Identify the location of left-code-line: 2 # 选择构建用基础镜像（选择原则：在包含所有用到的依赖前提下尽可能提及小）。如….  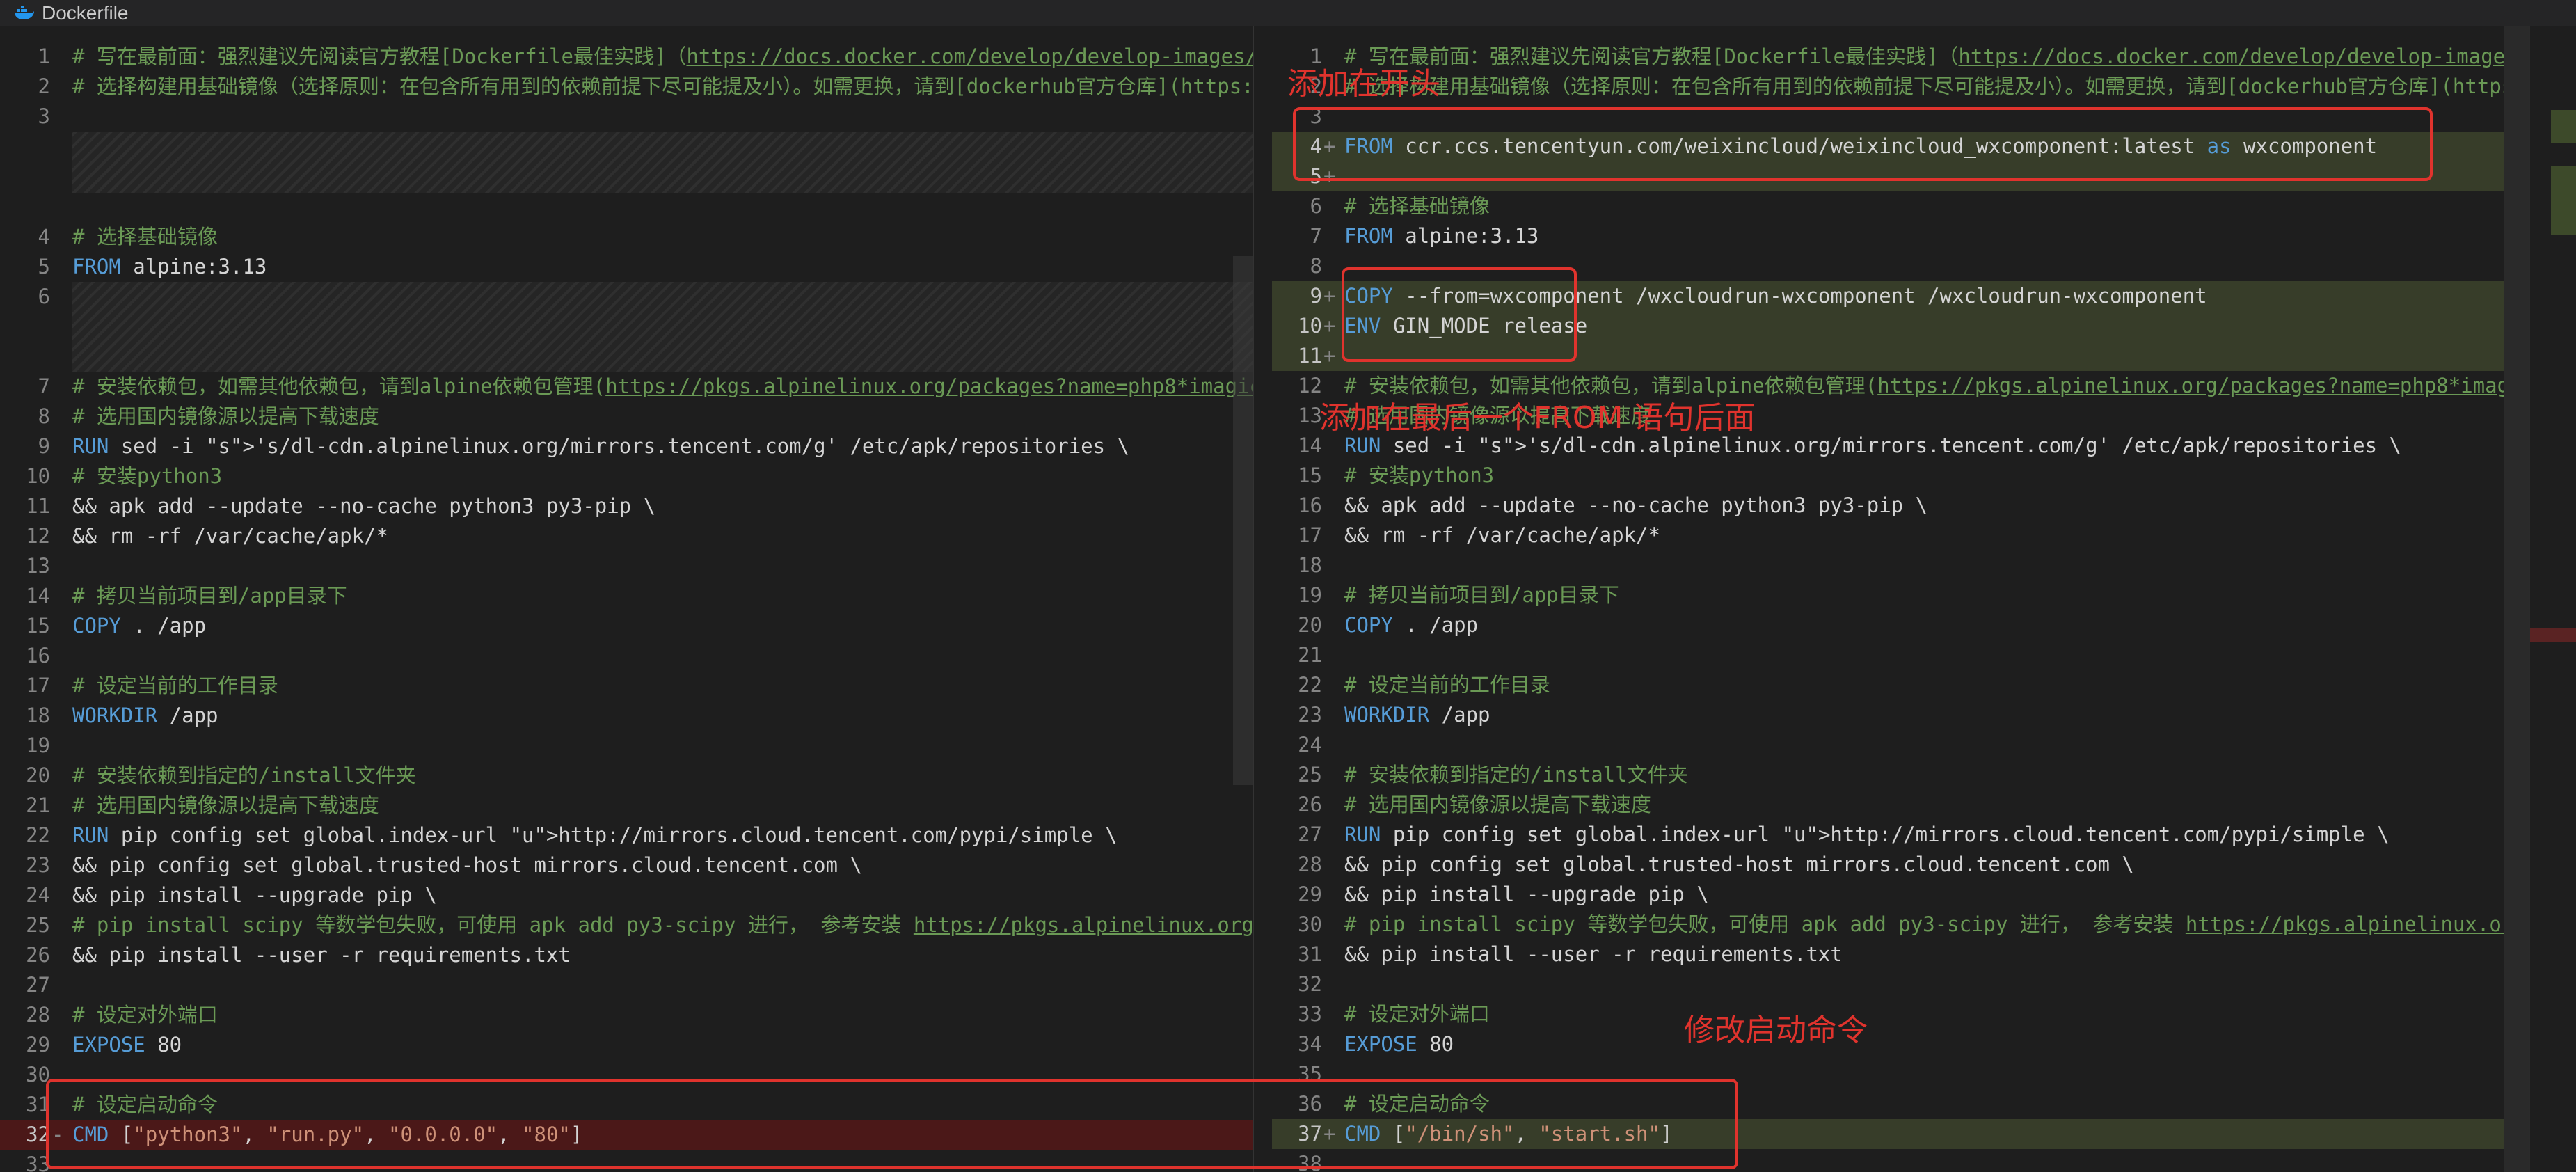
(626, 87).